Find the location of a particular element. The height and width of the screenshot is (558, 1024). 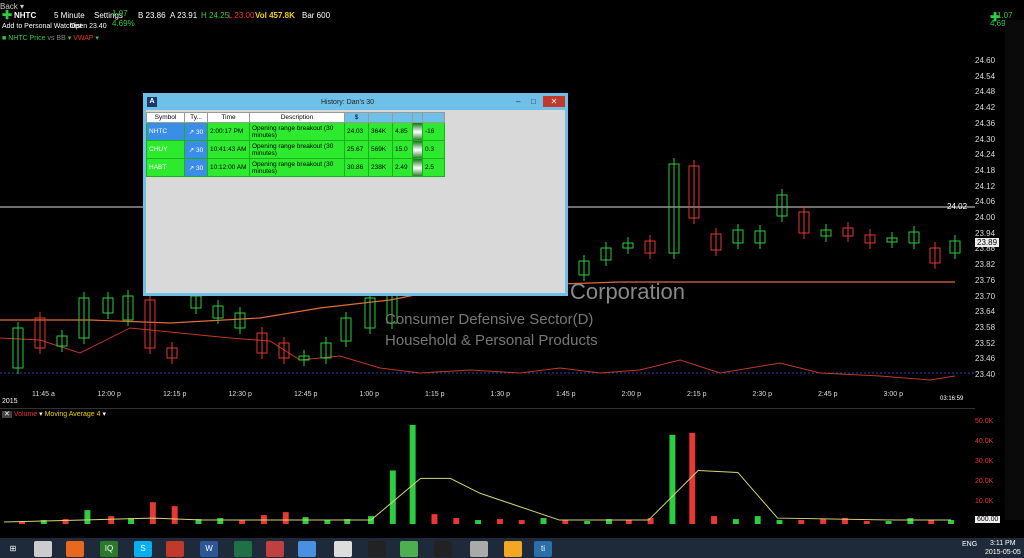

watermark-sector: Consumer Defensive Sector(D) is located at coordinates (489, 319).